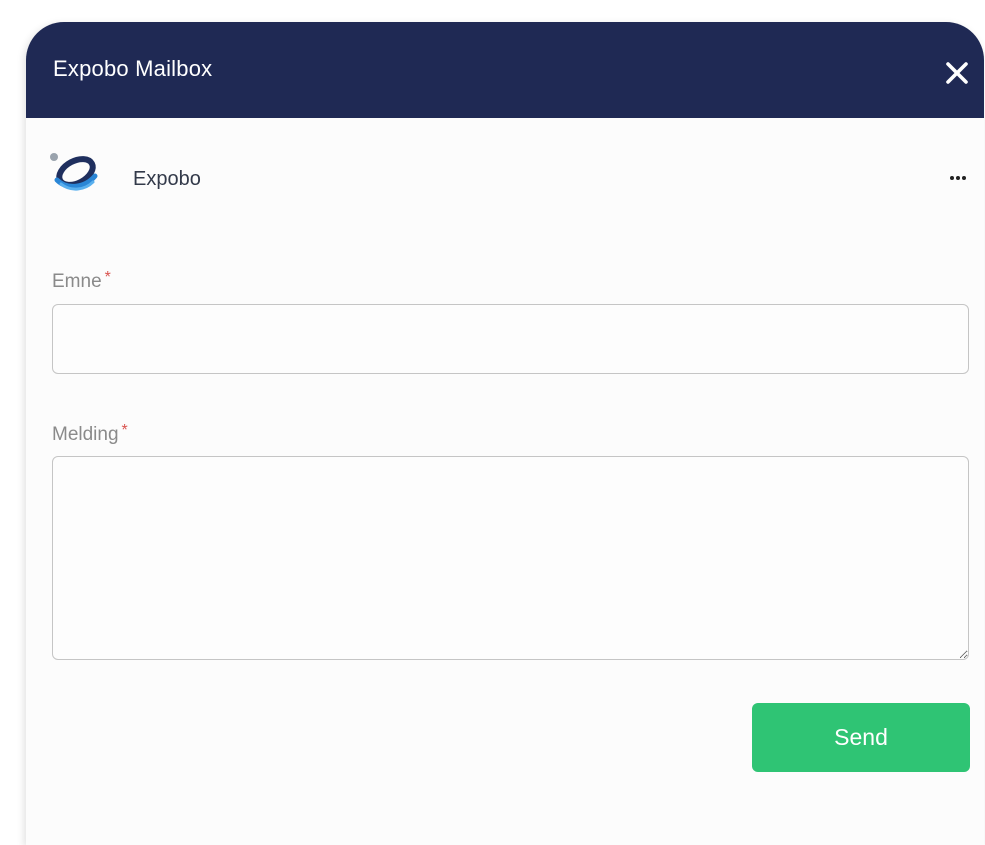 This screenshot has width=985, height=845. Describe the element at coordinates (167, 179) in the screenshot. I see `sender-name: Expobo` at that location.